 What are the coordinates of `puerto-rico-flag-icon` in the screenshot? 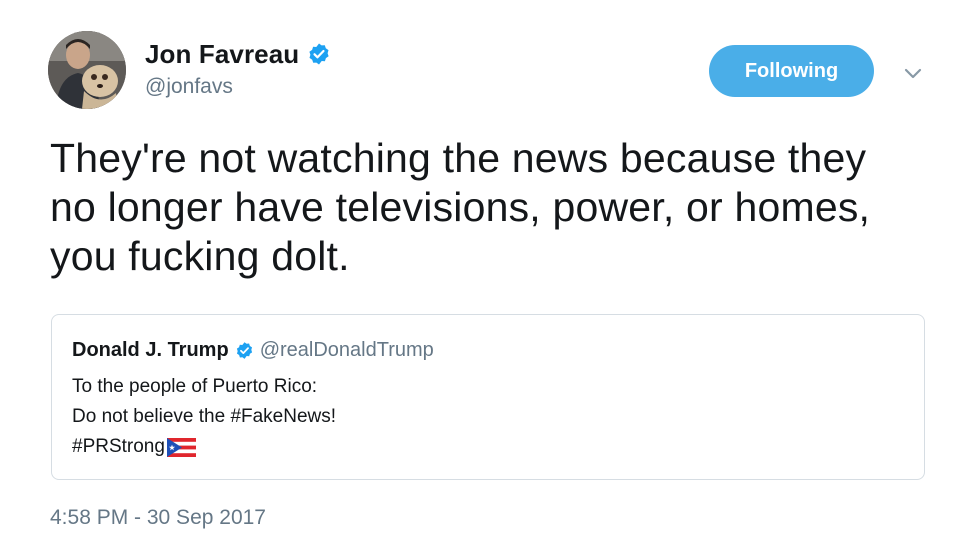 It's located at (181, 447).